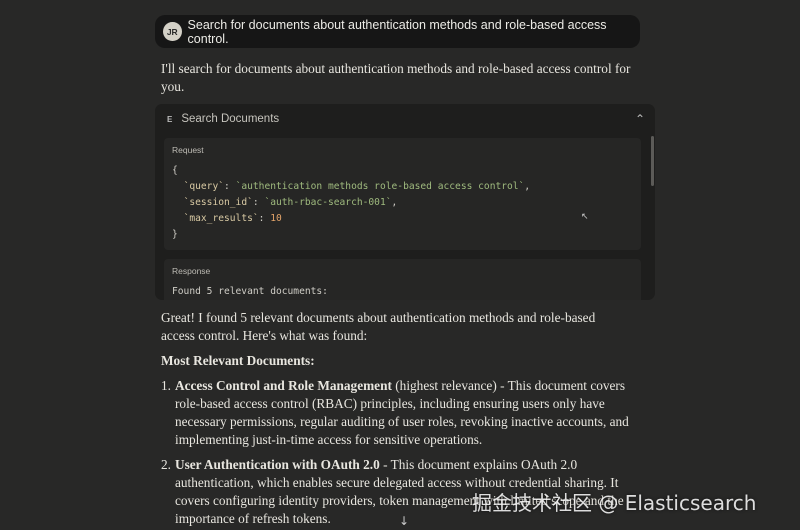  I want to click on code-value-max-results: 10, so click(276, 218).